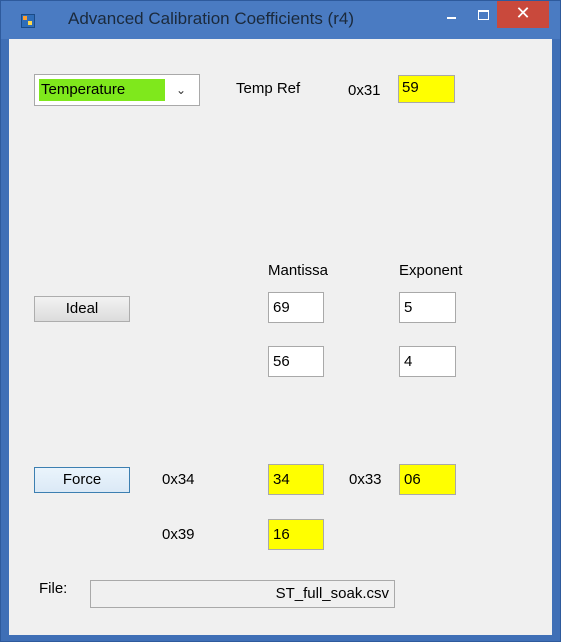 The image size is (561, 642). Describe the element at coordinates (53, 588) in the screenshot. I see `file-label: File:` at that location.